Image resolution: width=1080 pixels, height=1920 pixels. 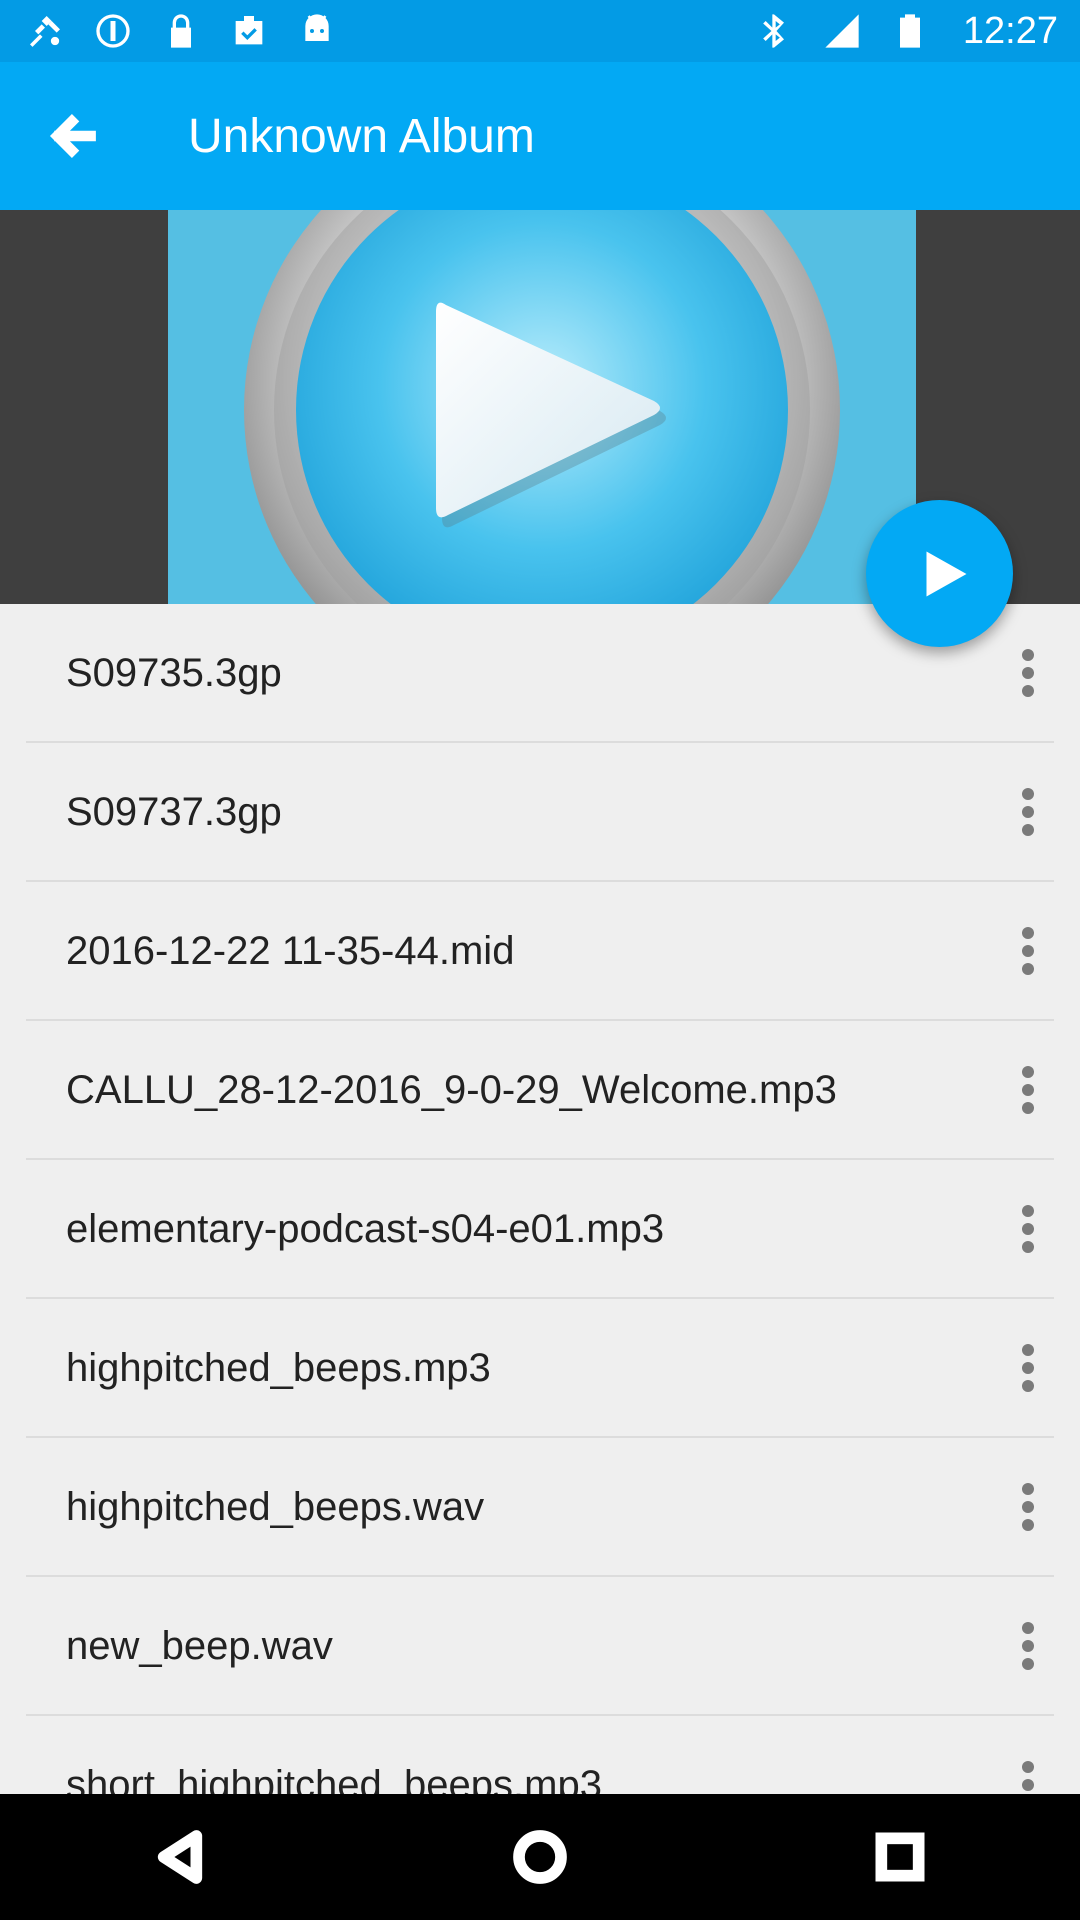 I want to click on track-title: elementary-podcast-s04-e01.mp3, so click(x=365, y=1229).